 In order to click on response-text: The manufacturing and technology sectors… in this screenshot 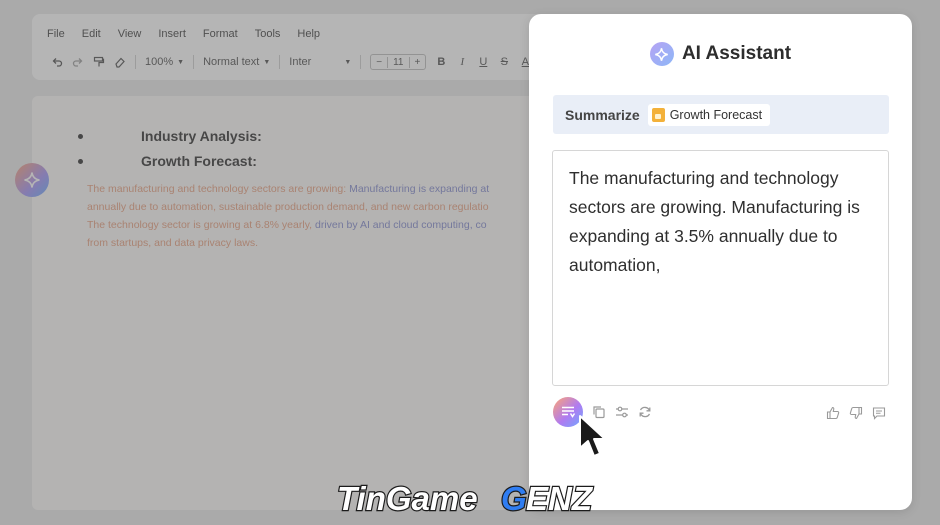, I will do `click(714, 221)`.